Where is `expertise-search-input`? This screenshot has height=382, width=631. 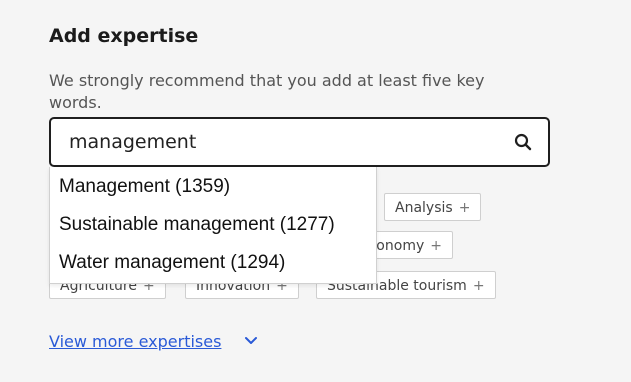 expertise-search-input is located at coordinates (279, 142).